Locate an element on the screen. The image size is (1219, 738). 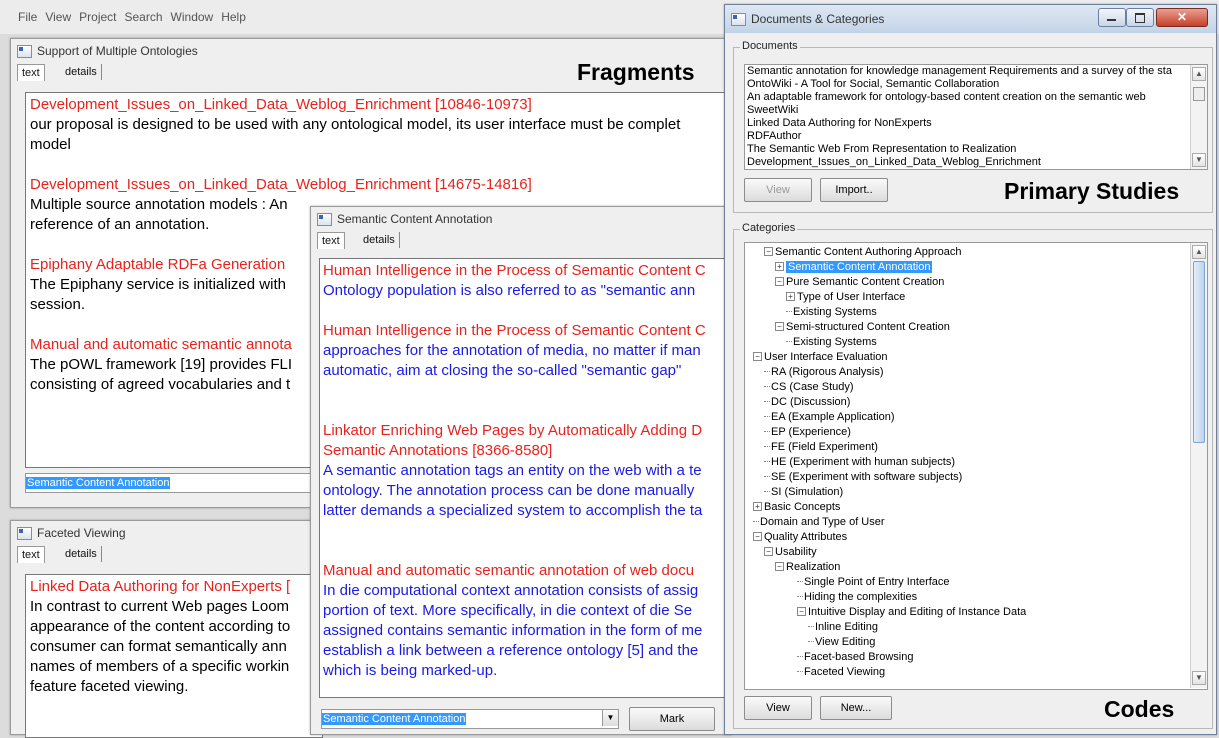
menu-item: View is located at coordinates (58, 17).